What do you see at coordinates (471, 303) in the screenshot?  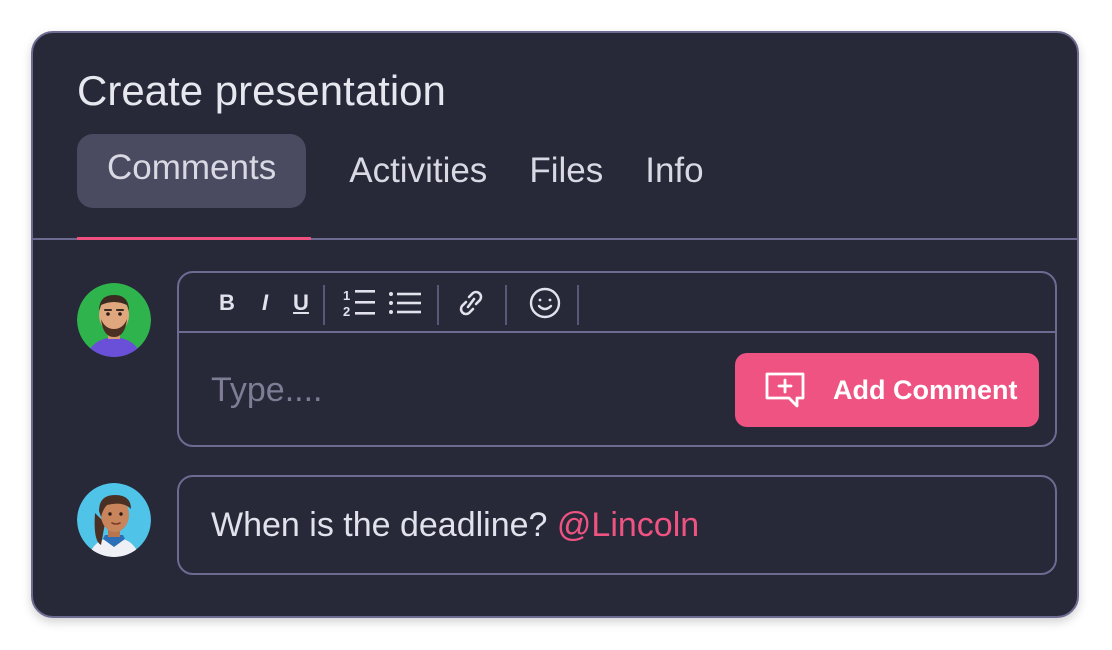 I see `link-icon` at bounding box center [471, 303].